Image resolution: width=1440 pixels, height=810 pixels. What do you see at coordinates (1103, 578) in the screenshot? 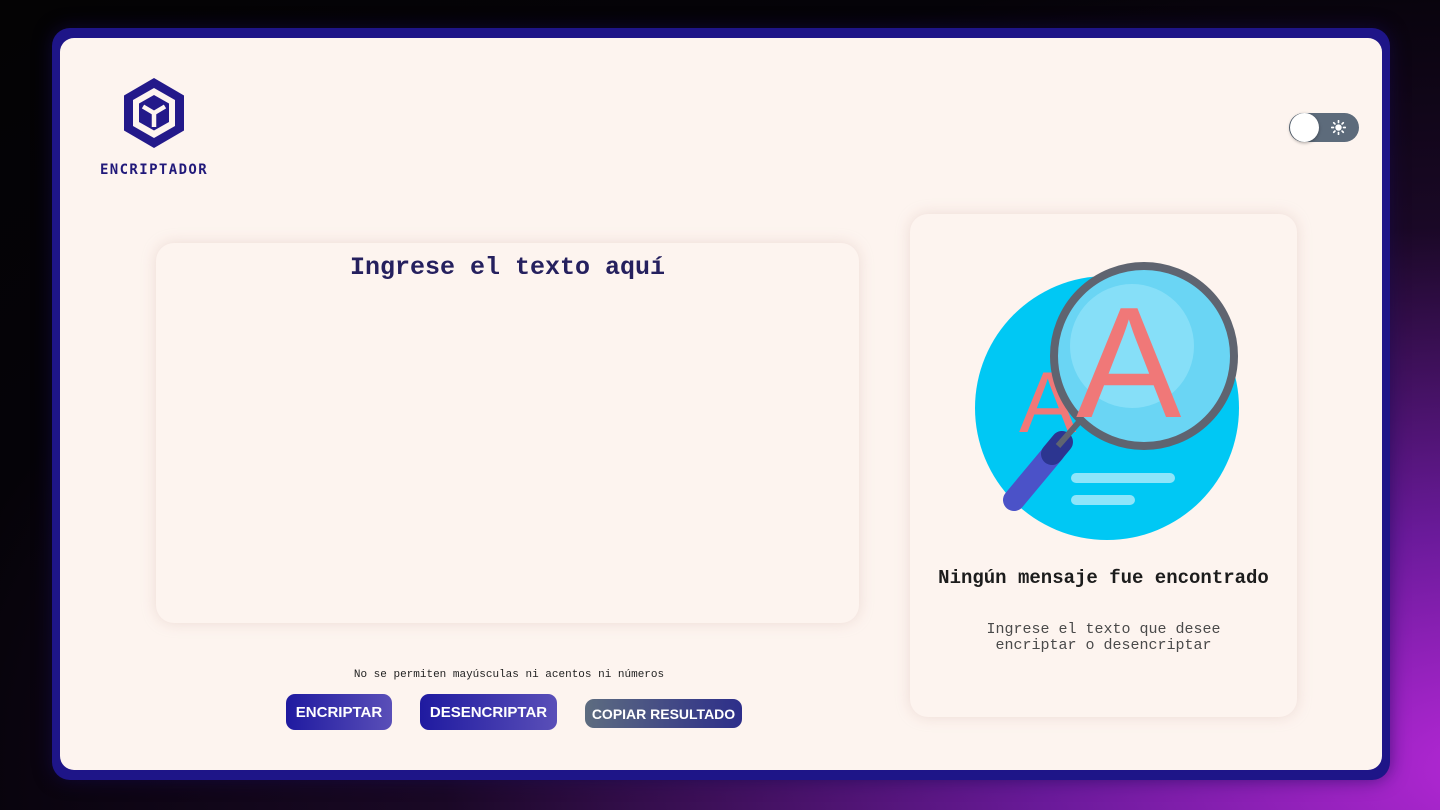
I see `result-title: Ningún mensaje fue encontrado` at bounding box center [1103, 578].